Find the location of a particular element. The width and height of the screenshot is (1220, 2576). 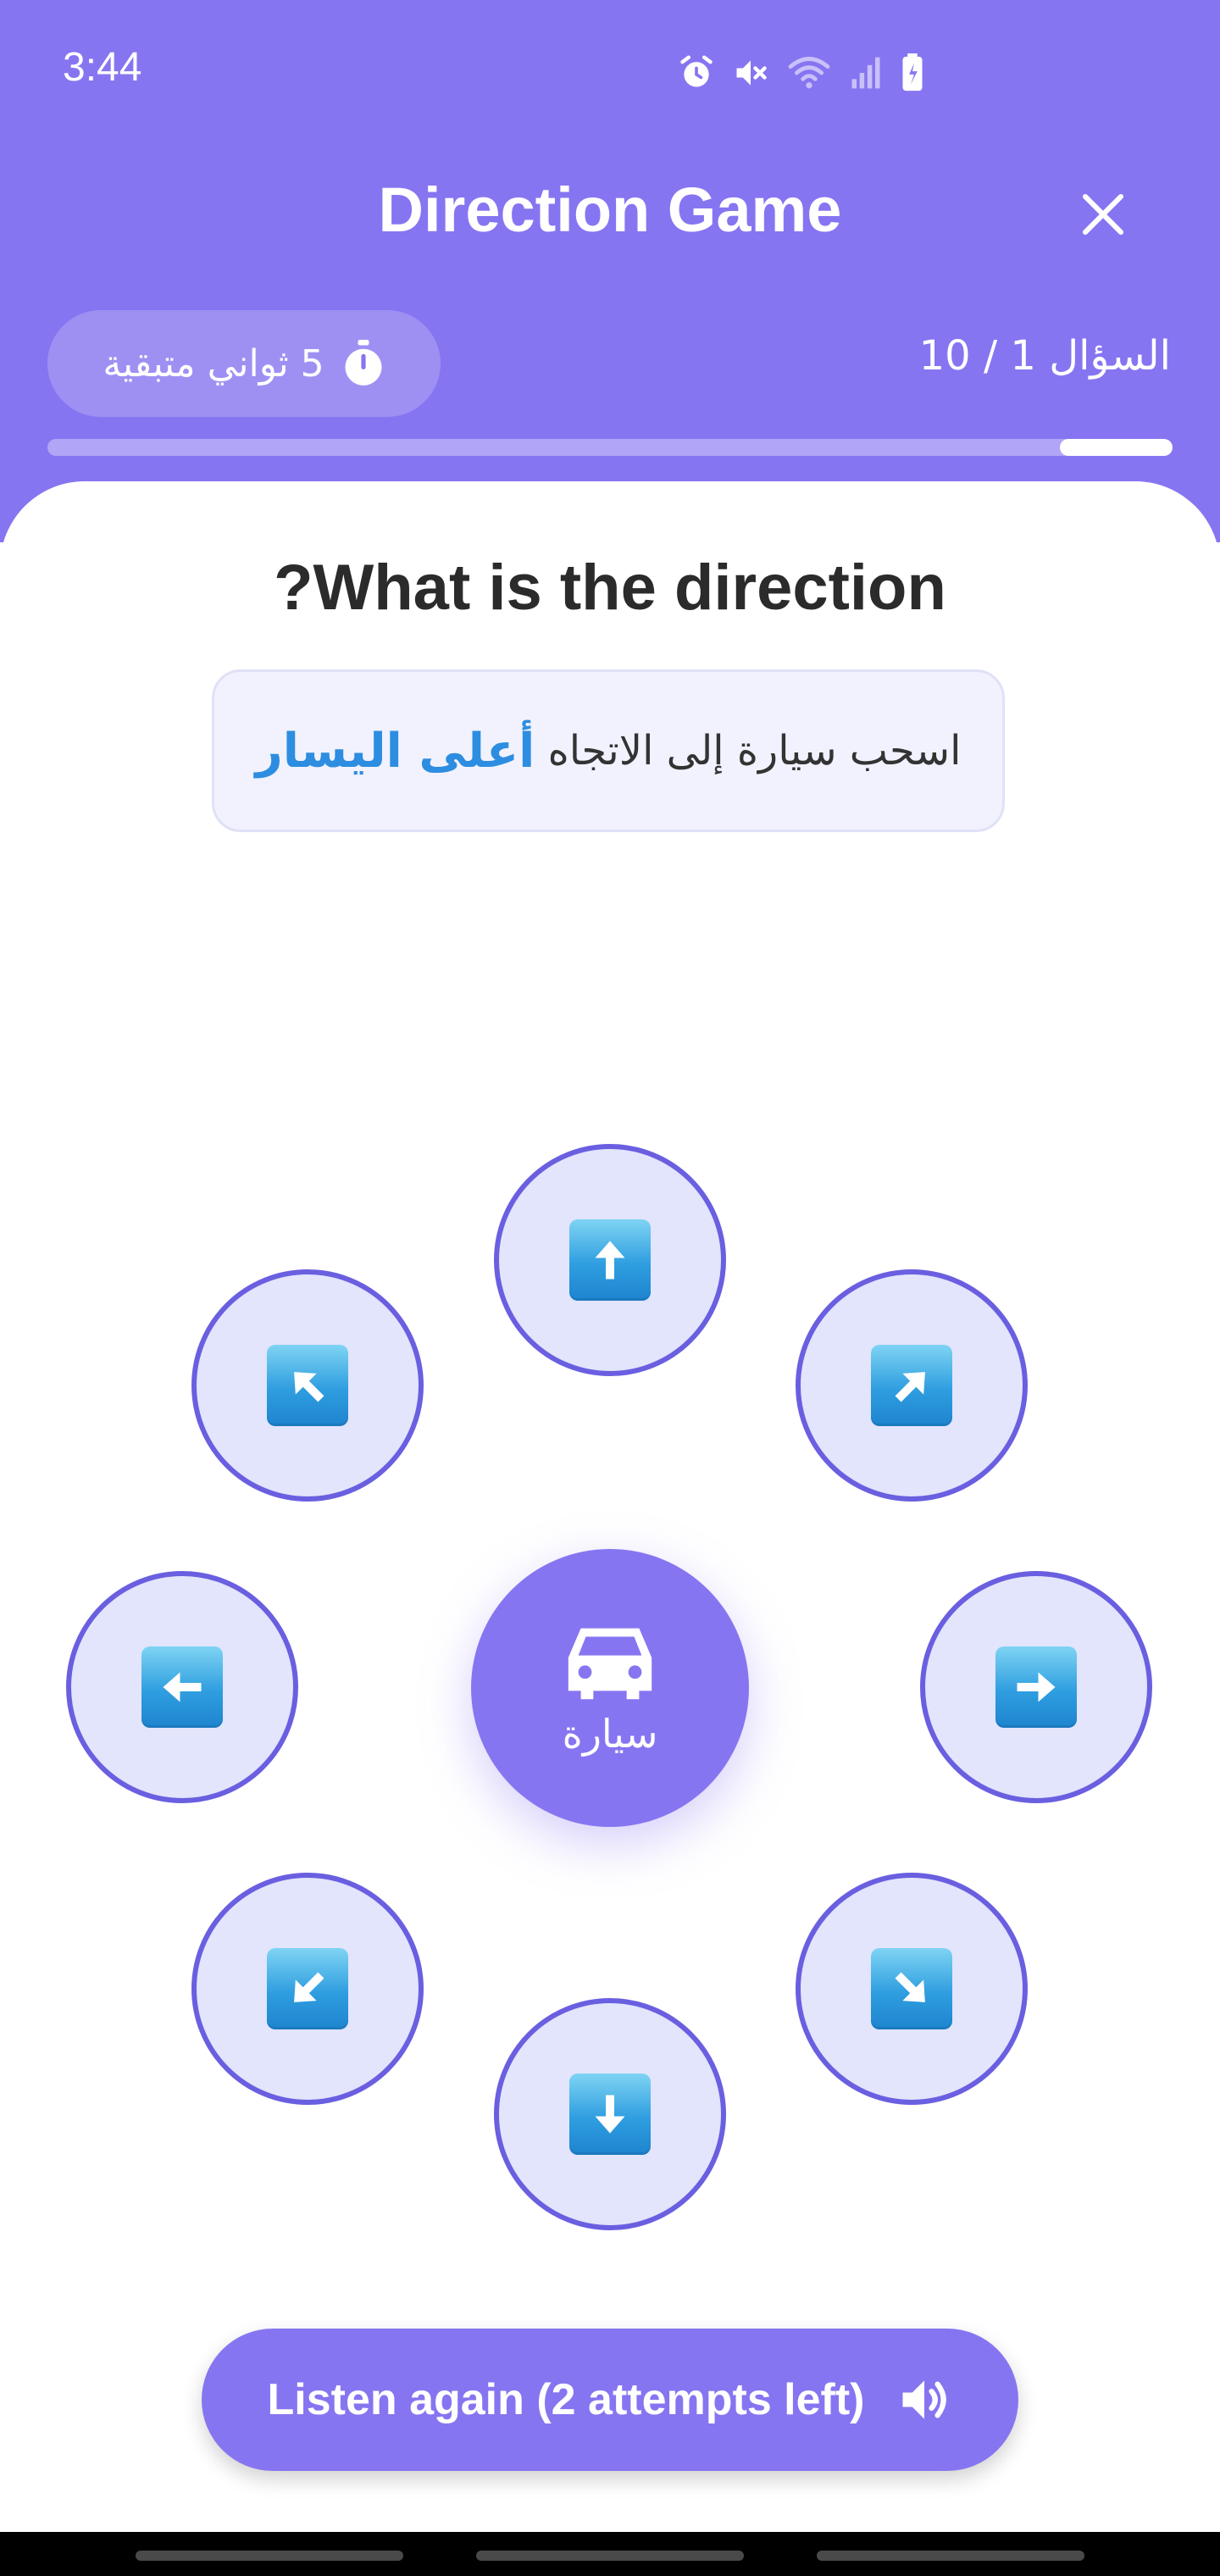

direction-up-left-button is located at coordinates (307, 1385).